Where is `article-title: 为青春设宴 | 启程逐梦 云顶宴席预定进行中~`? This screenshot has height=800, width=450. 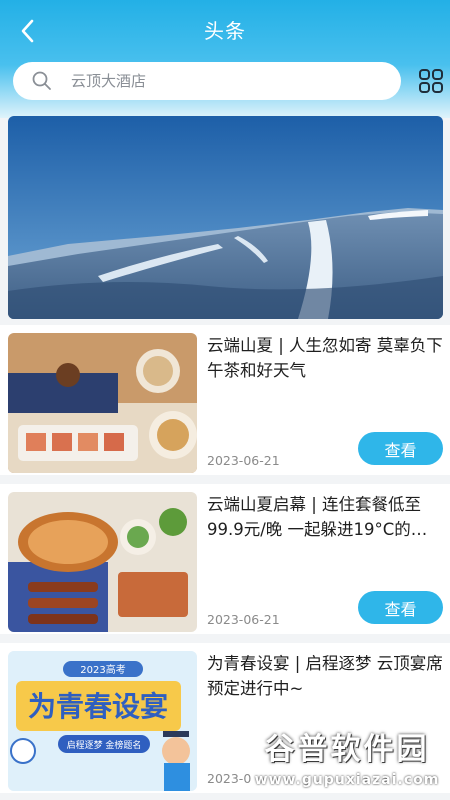 article-title: 为青春设宴 | 启程逐梦 云顶宴席预定进行中~ is located at coordinates (325, 676).